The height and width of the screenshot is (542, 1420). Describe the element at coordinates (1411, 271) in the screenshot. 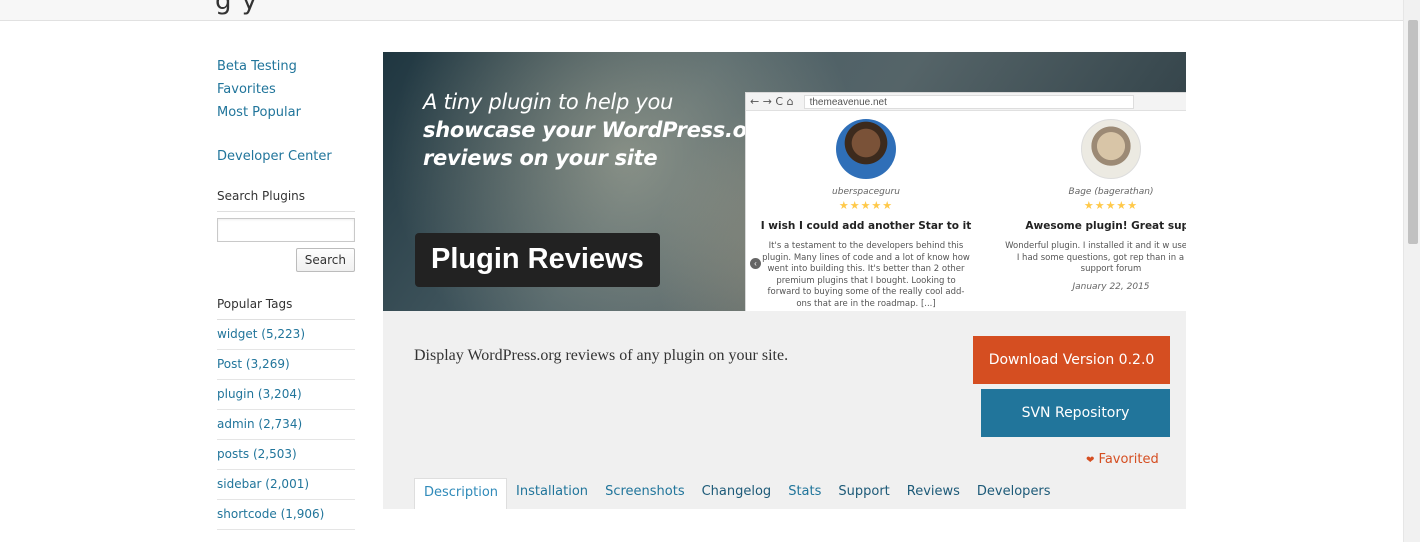

I see `vertical-scrollbar` at that location.